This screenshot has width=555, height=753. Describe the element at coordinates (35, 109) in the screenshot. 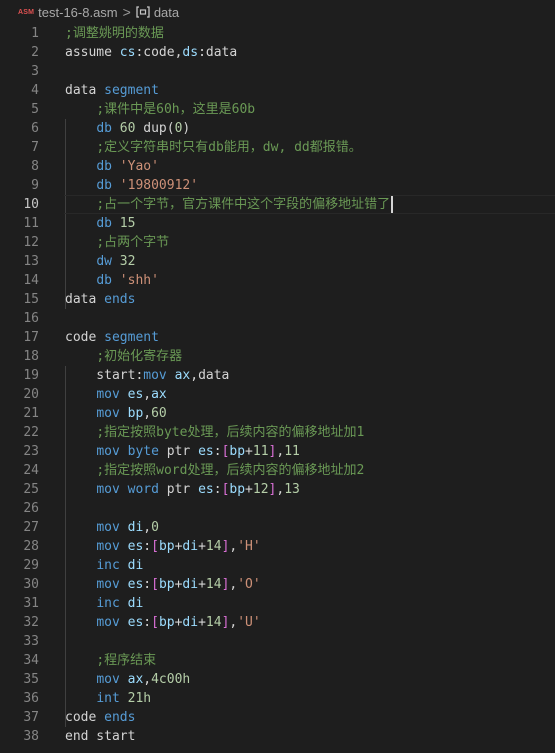

I see `line-number: 5` at that location.